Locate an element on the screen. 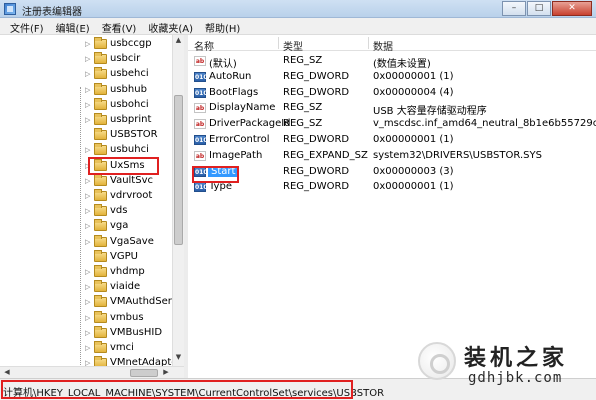 The height and width of the screenshot is (400, 596). watermark-title: 装机之家 is located at coordinates (516, 358).